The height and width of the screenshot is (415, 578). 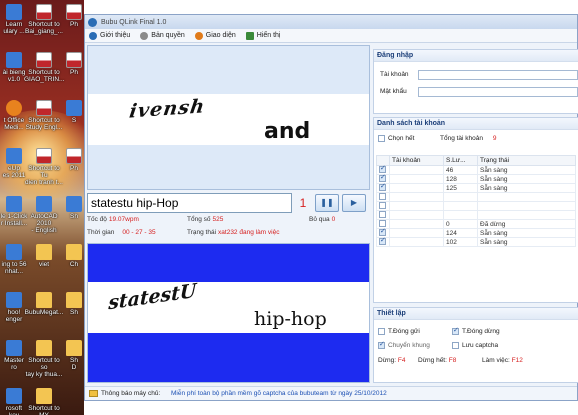 I want to click on stat-time-value: 00 - 27 - 35, so click(x=139, y=232).